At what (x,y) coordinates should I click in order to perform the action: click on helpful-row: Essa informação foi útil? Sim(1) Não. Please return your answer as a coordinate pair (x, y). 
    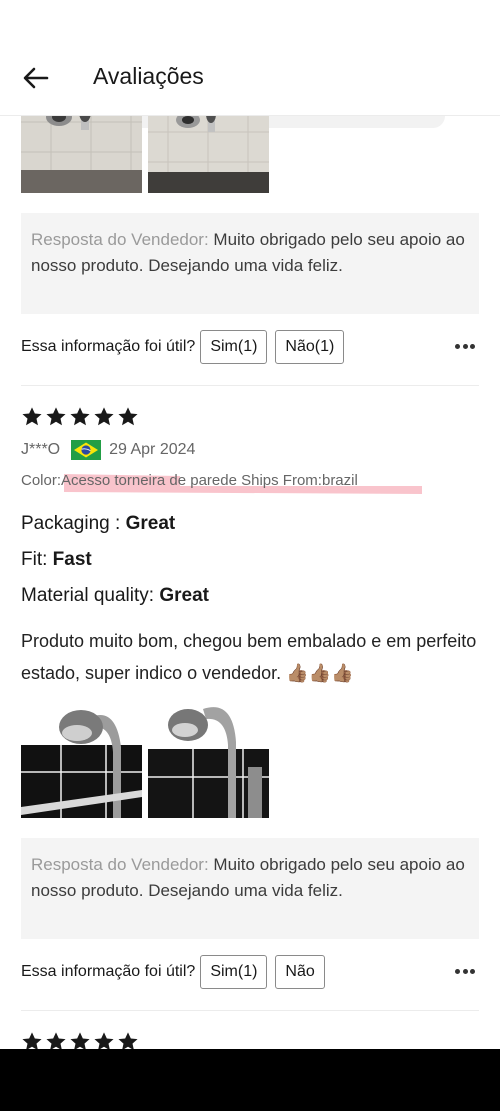
    Looking at the image, I should click on (250, 972).